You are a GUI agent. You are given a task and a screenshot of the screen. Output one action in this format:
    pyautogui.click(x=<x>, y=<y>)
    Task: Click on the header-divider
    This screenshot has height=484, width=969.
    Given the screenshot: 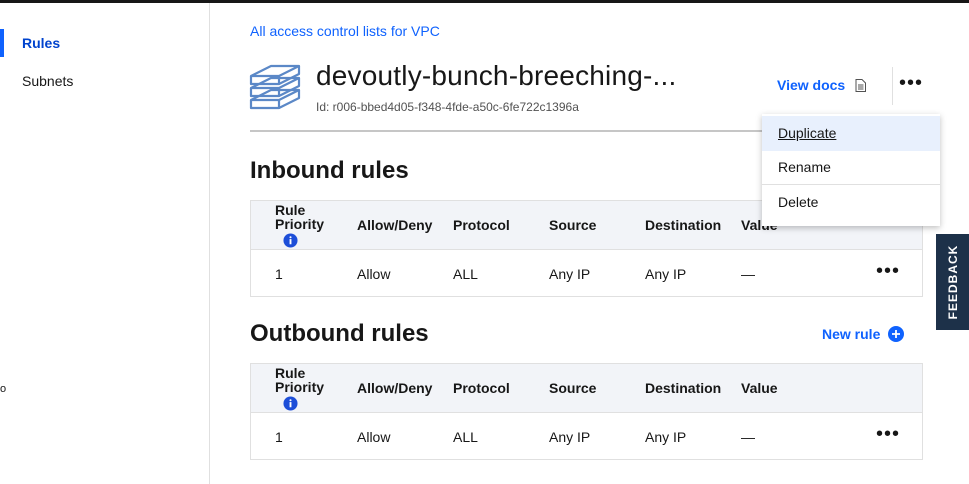 What is the action you would take?
    pyautogui.click(x=892, y=86)
    